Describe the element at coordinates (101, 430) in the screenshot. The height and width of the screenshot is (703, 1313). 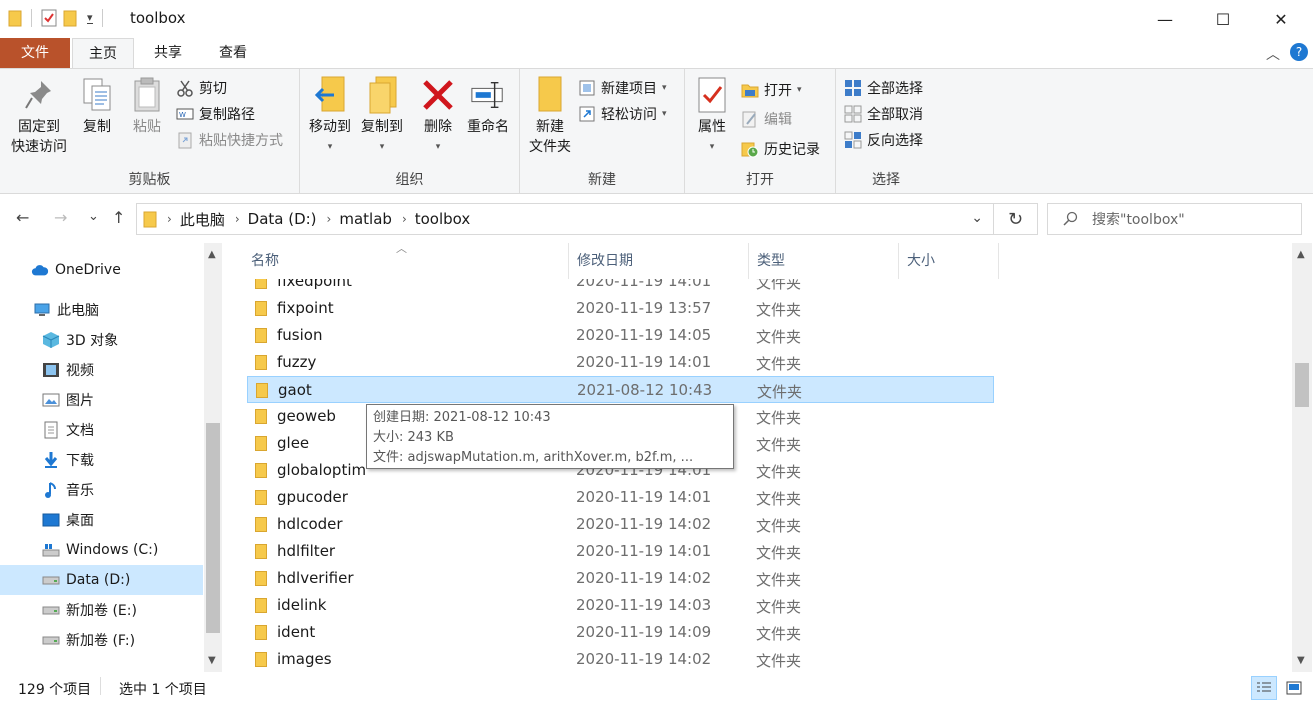
I see `nav-item-documents: 文档` at that location.